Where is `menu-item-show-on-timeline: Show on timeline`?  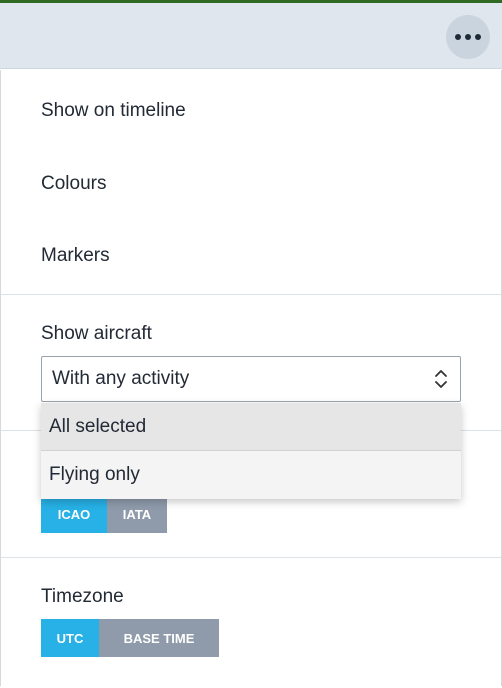 menu-item-show-on-timeline: Show on timeline is located at coordinates (113, 111).